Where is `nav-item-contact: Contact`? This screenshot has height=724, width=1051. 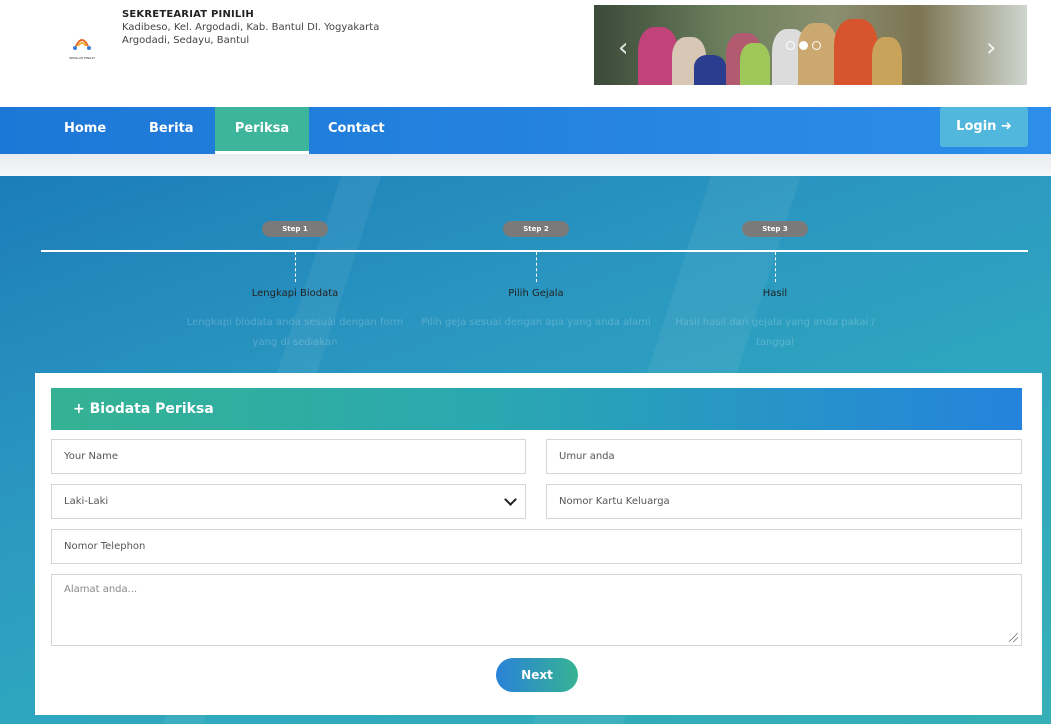 nav-item-contact: Contact is located at coordinates (356, 130).